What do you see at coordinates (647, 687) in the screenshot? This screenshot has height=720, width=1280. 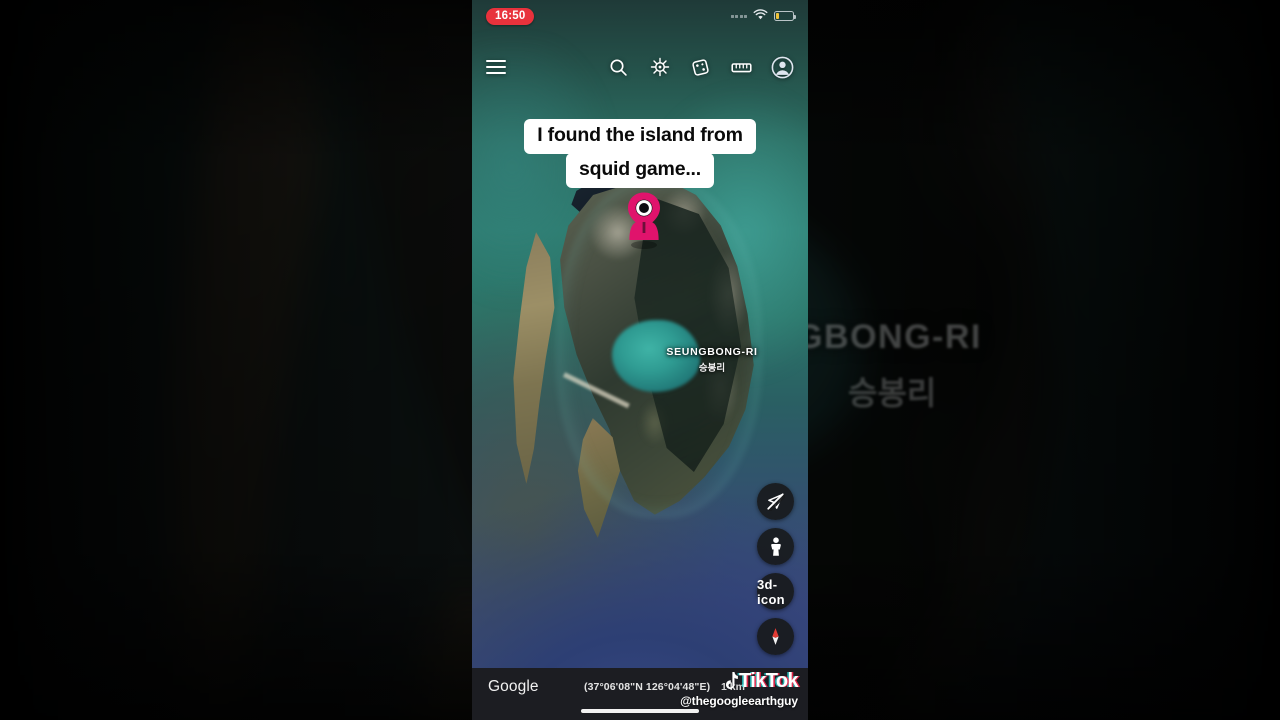 I see `coordinates-readout: (37°06'08"N 126°04'48"E)` at bounding box center [647, 687].